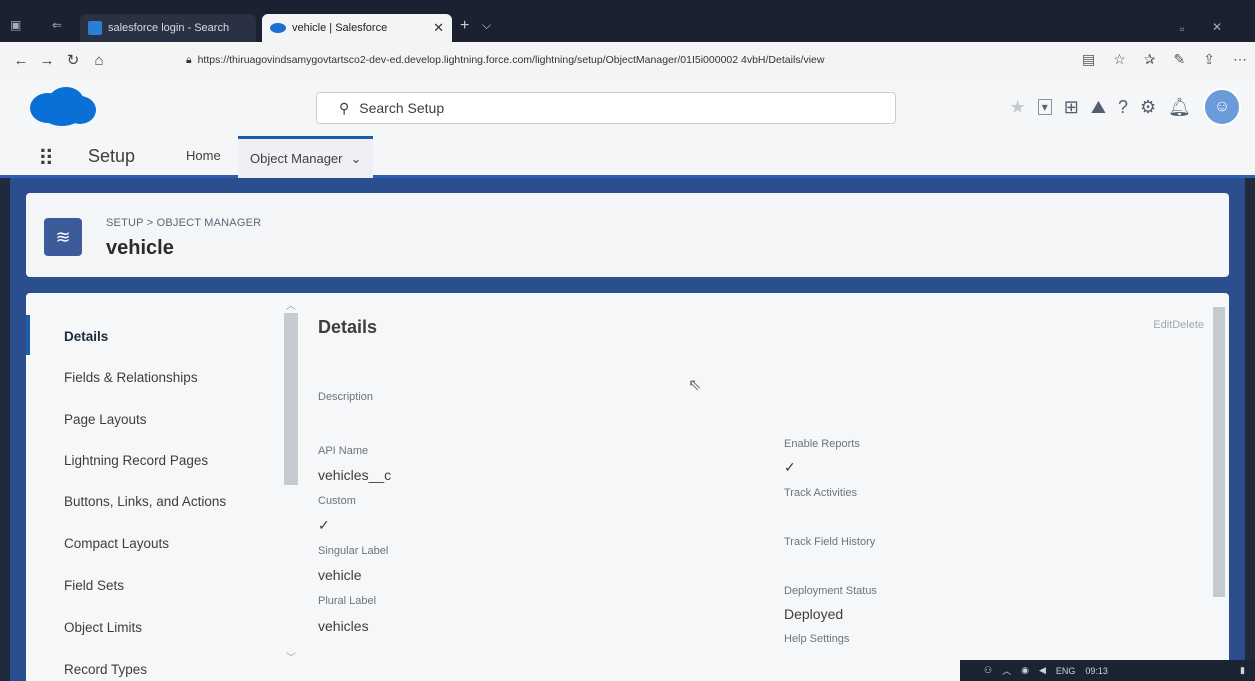 This screenshot has height=681, width=1255. What do you see at coordinates (94, 585) in the screenshot?
I see `sidebar-item-field-sets: Field Sets` at bounding box center [94, 585].